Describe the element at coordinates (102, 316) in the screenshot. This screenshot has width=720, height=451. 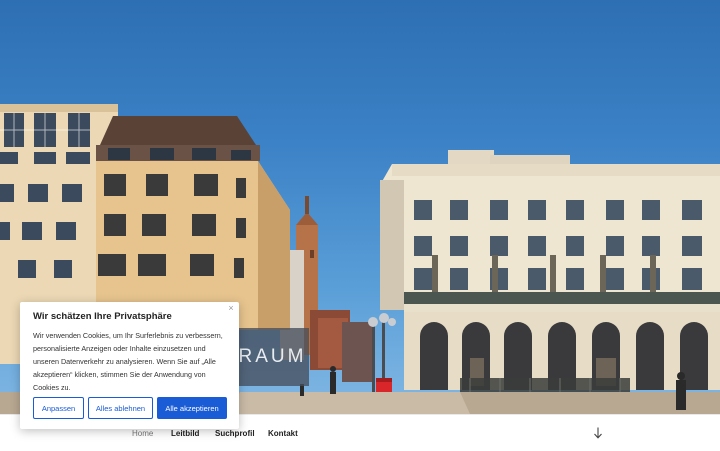
I see `cookie-title: Wir schätzen Ihre Privatsphäre` at that location.